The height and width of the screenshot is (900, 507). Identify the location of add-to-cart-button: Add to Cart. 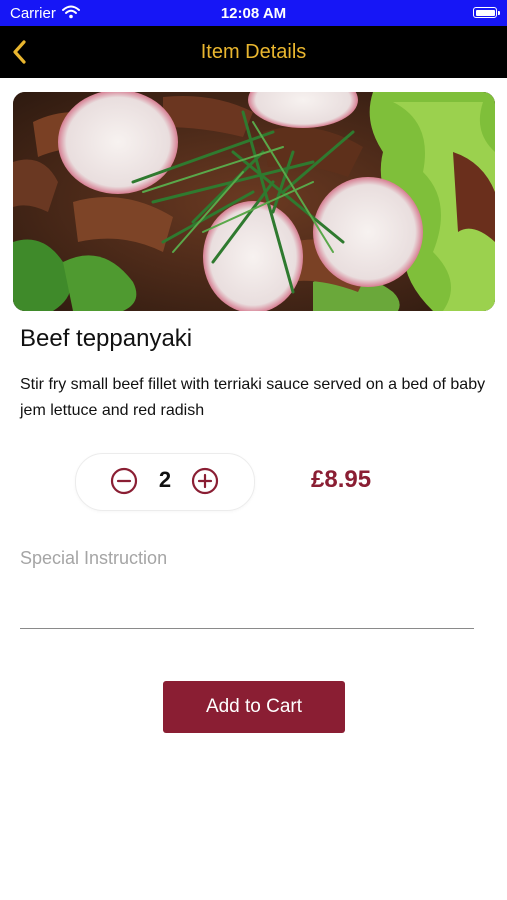
(254, 707).